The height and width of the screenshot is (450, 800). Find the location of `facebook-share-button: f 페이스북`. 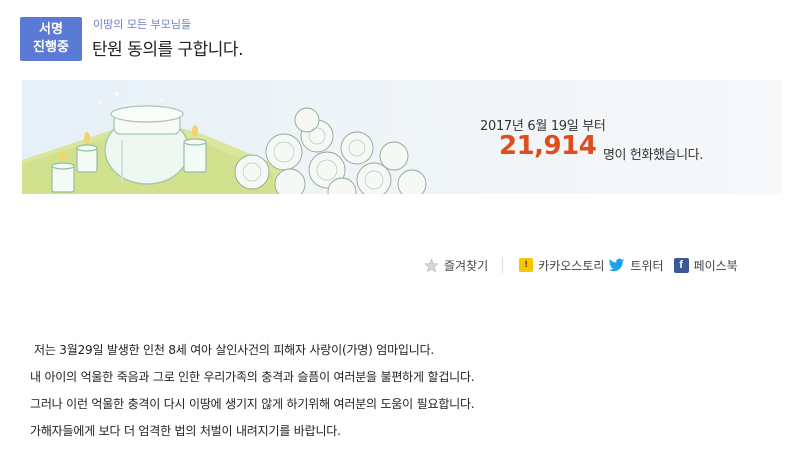

facebook-share-button: f 페이스북 is located at coordinates (705, 265).